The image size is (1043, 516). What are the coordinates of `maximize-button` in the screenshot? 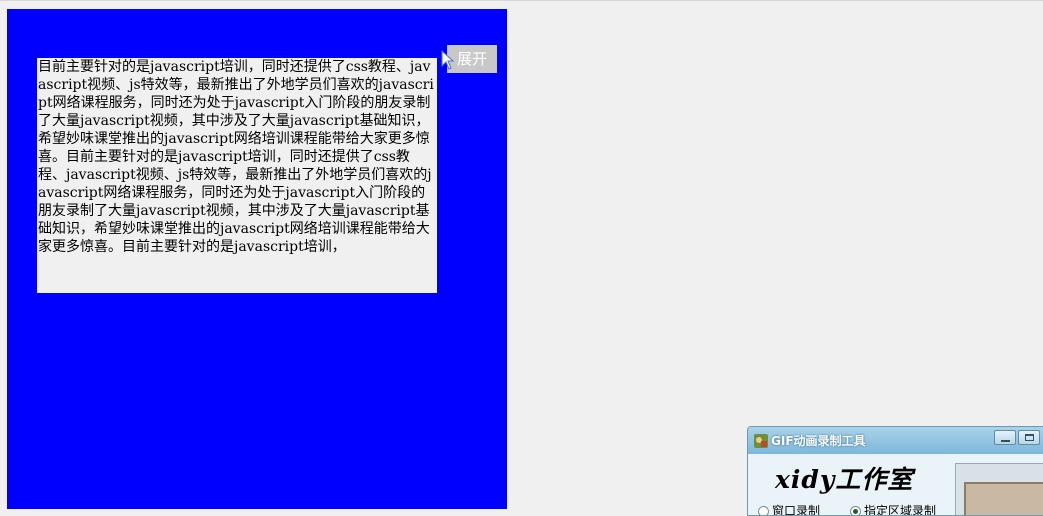 It's located at (1029, 437).